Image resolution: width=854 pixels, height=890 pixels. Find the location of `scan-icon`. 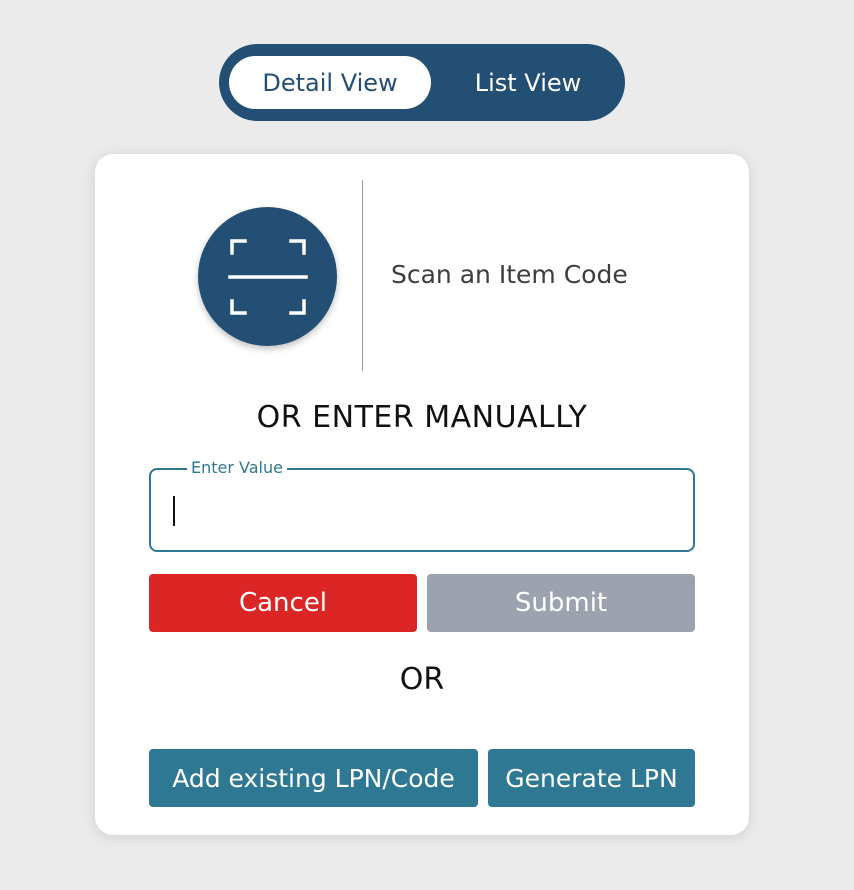

scan-icon is located at coordinates (267, 276).